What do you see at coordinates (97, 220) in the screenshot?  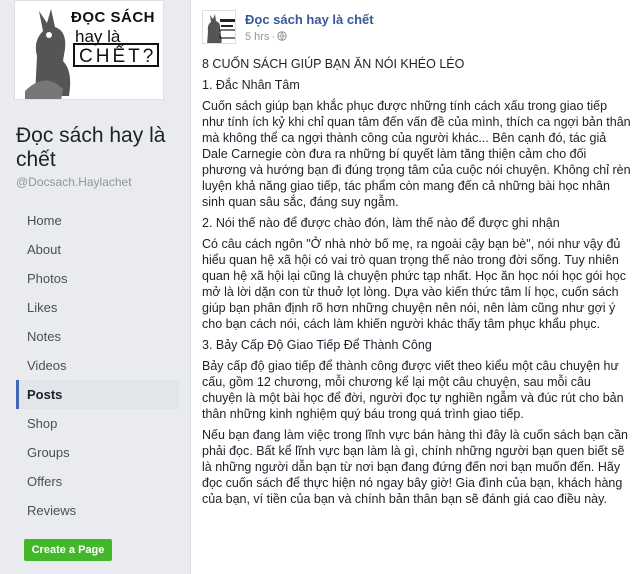 I see `nav-item-home: Home` at bounding box center [97, 220].